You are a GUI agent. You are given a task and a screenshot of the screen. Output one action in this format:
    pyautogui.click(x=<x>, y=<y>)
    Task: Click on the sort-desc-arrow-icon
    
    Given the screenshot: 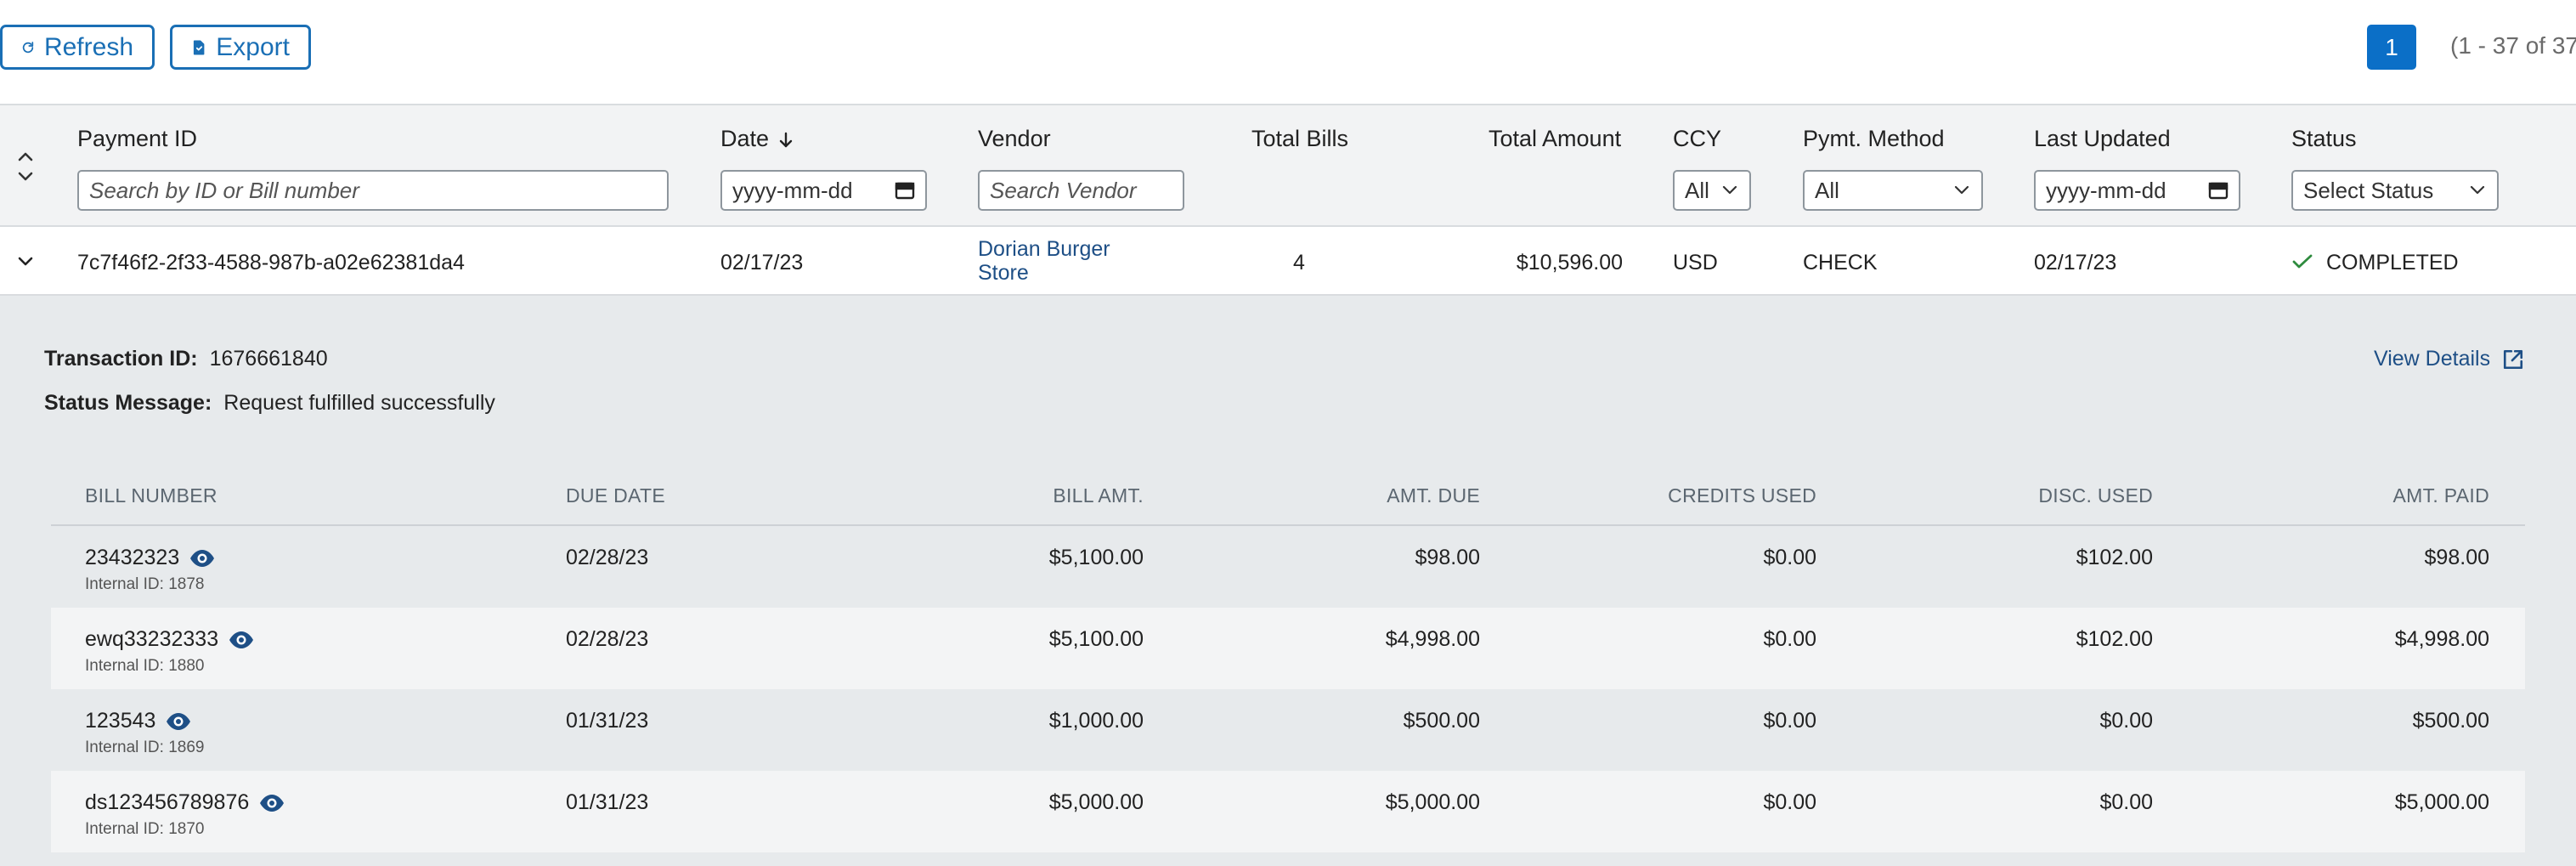 What is the action you would take?
    pyautogui.click(x=786, y=140)
    